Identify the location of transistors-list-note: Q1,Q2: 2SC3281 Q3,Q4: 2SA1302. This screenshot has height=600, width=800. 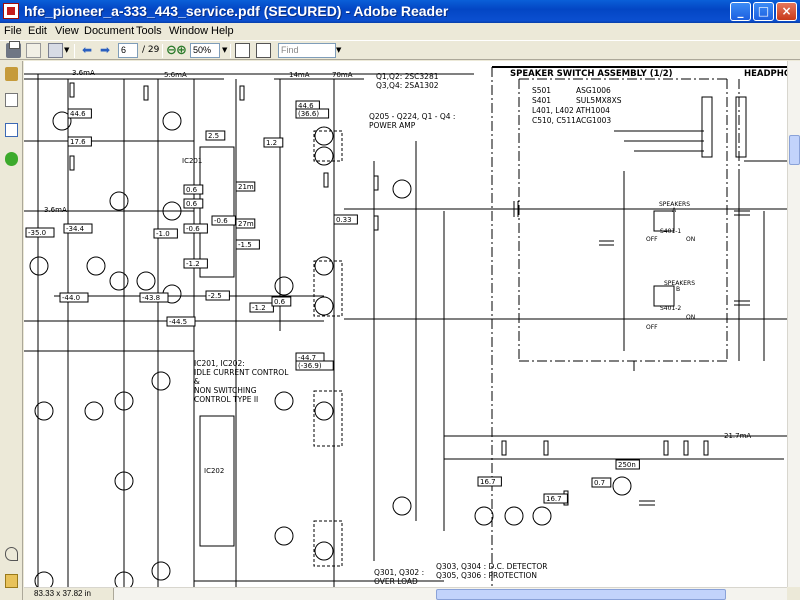
(407, 81).